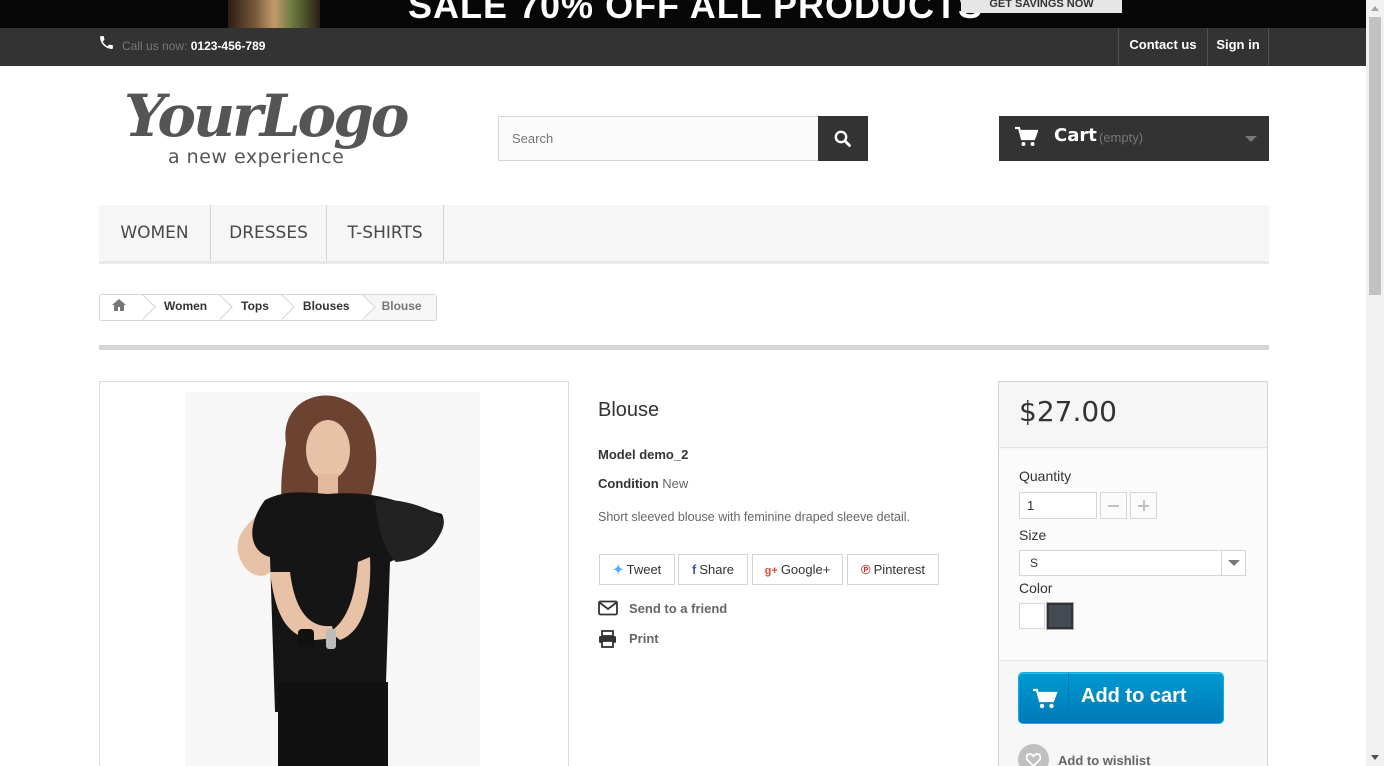 Image resolution: width=1384 pixels, height=766 pixels. What do you see at coordinates (1134, 696) in the screenshot?
I see `add-to-cart-label: Add to cart` at bounding box center [1134, 696].